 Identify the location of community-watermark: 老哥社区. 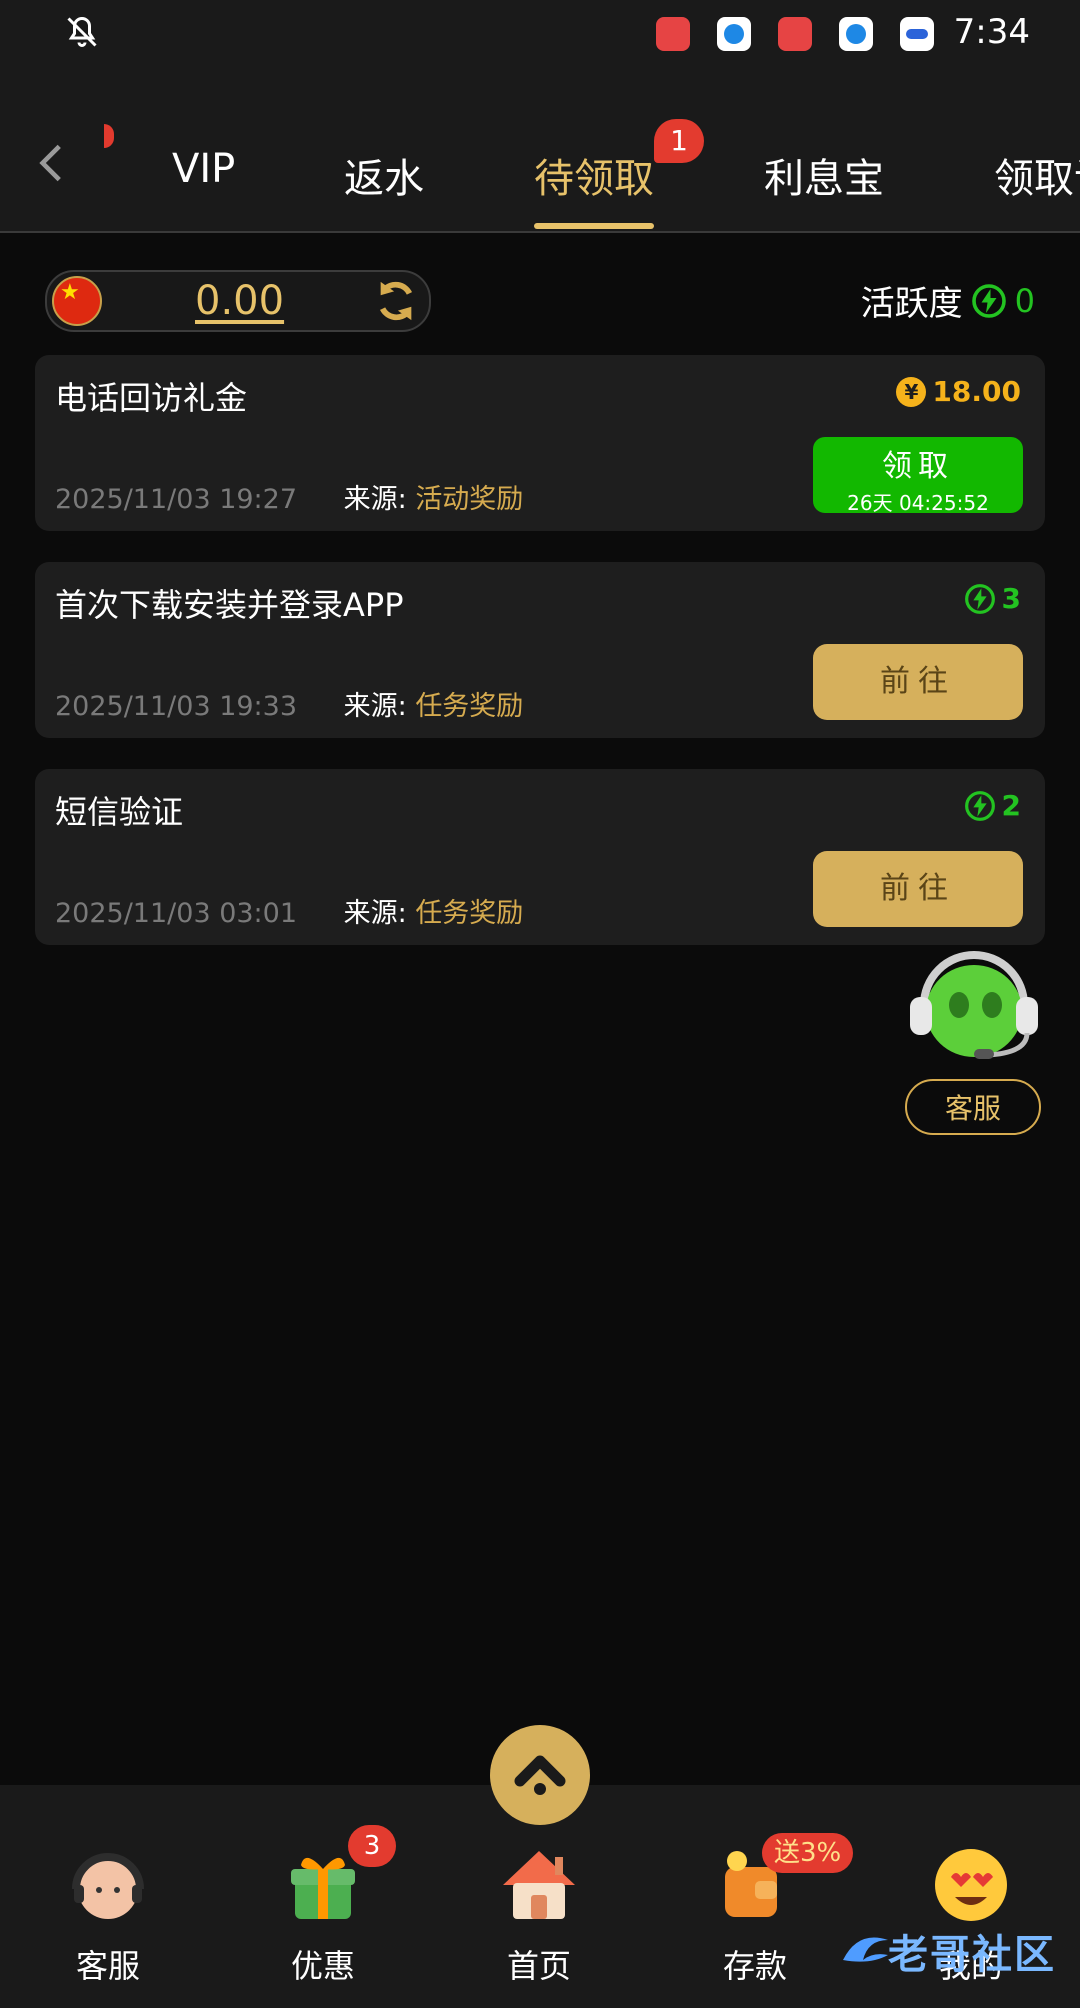
(953, 1960).